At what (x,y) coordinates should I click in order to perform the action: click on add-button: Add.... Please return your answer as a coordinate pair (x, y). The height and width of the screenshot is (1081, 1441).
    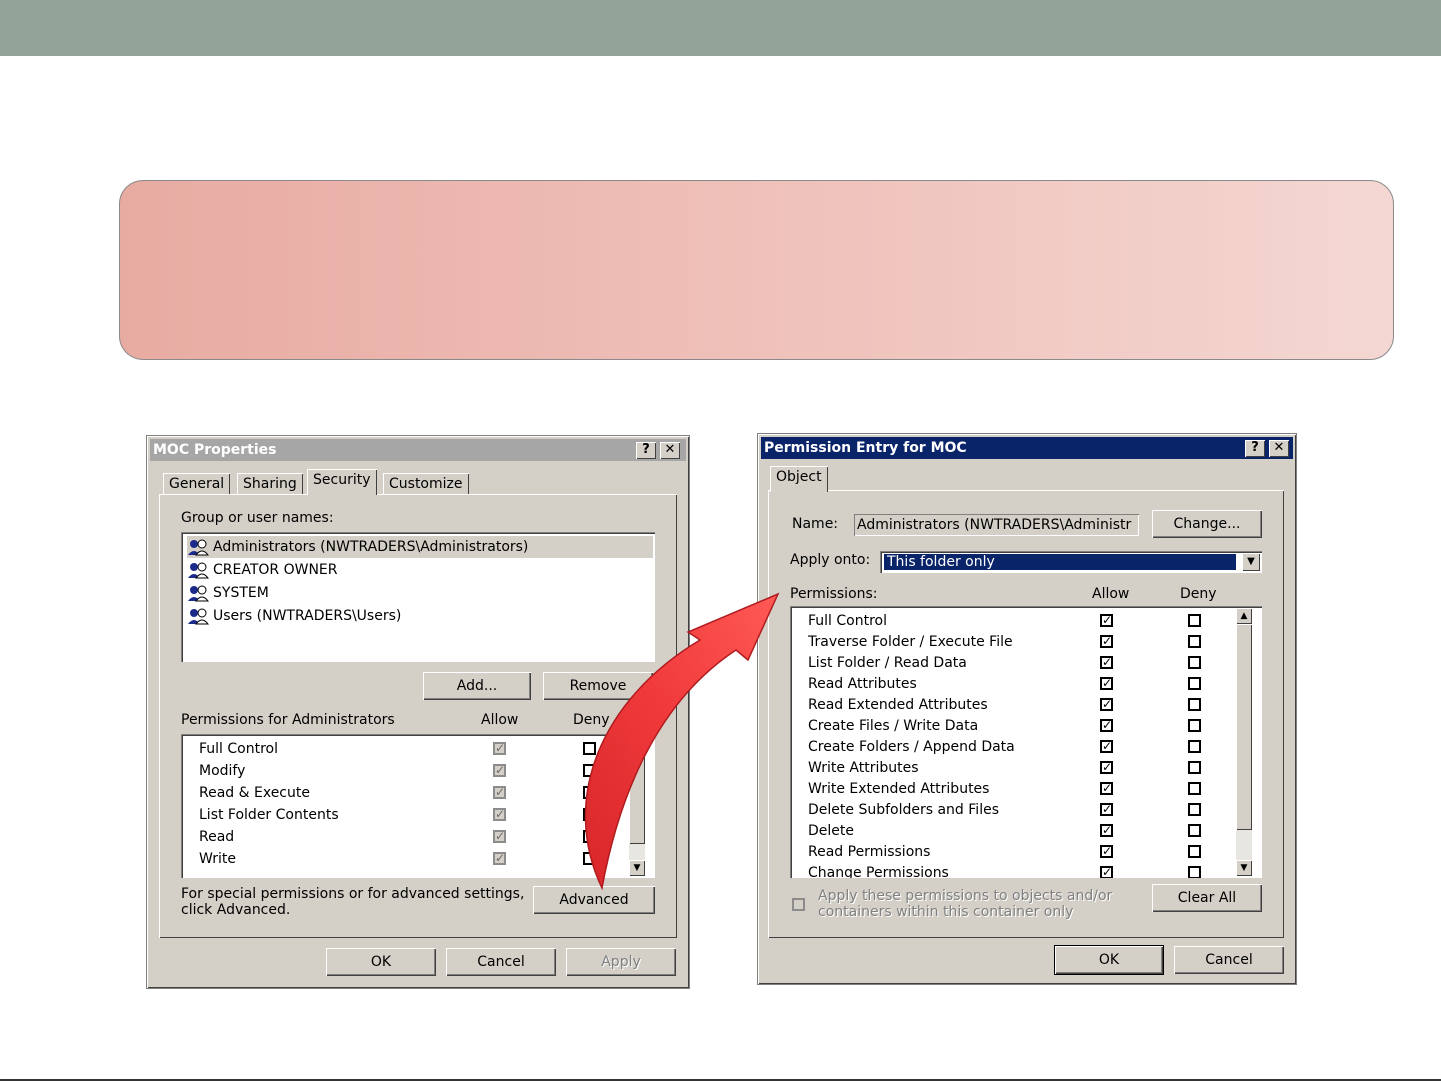
    Looking at the image, I should click on (477, 686).